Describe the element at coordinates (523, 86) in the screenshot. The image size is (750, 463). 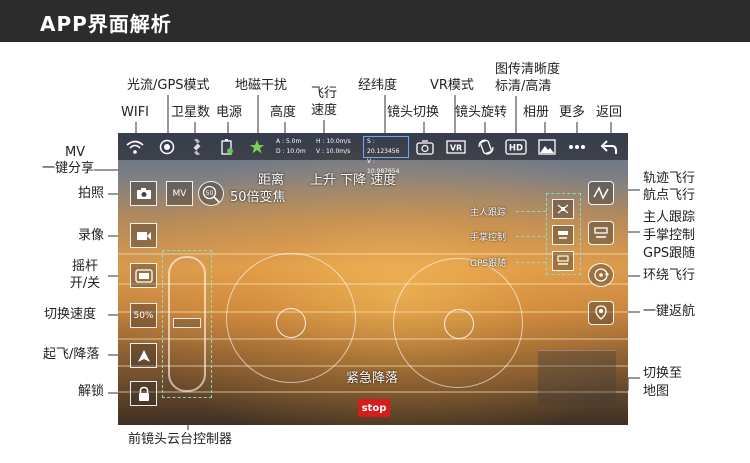
I see `label-image-definition-2: 标清/高清` at that location.